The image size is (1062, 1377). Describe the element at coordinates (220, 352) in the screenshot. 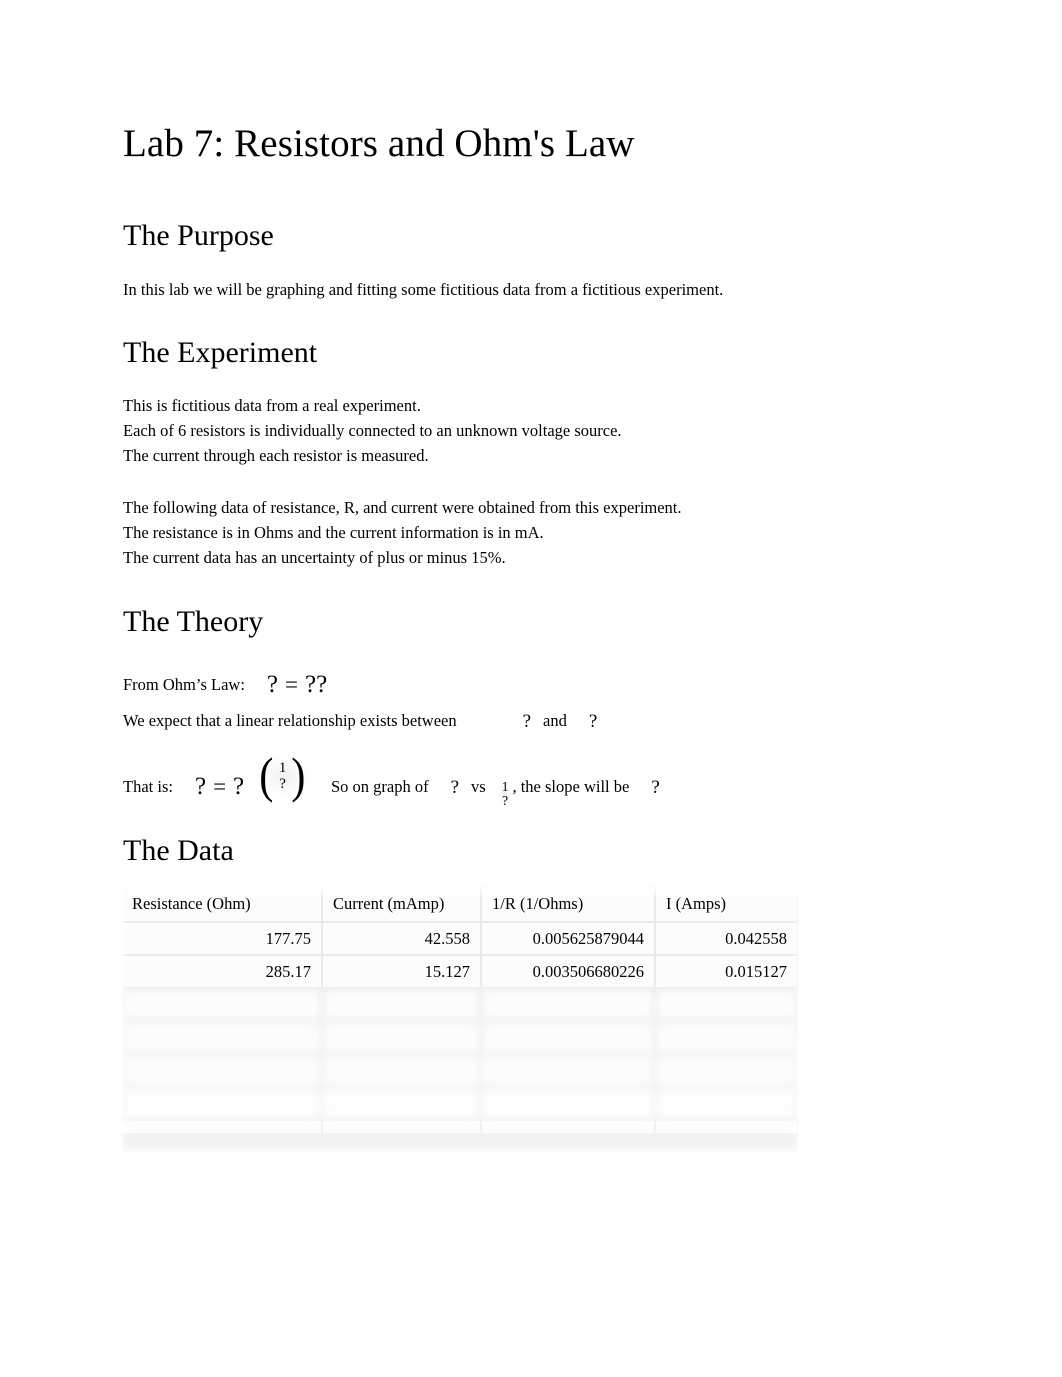

I see `section-heading-experiment: The Experiment` at that location.